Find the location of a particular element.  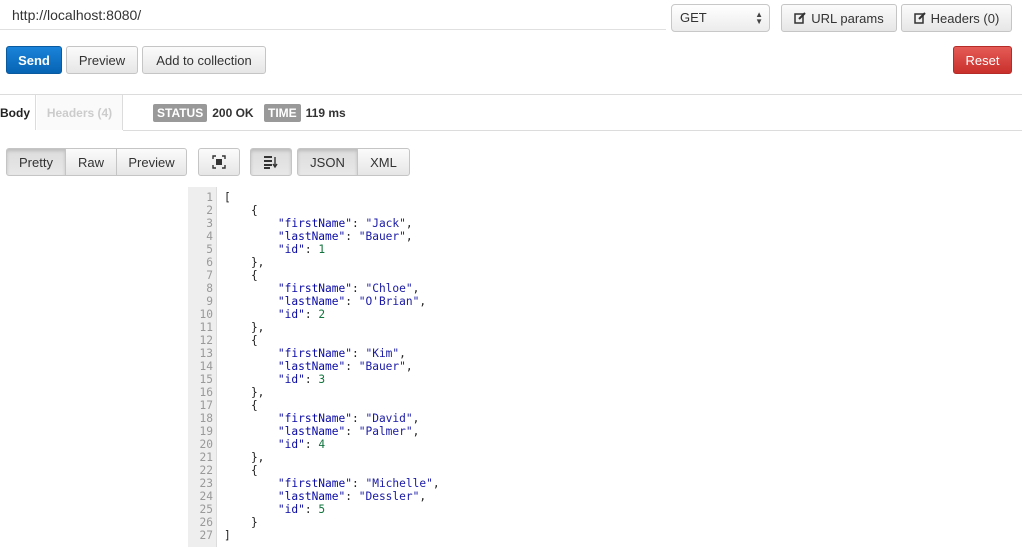

status-value: 200 OK is located at coordinates (233, 113).